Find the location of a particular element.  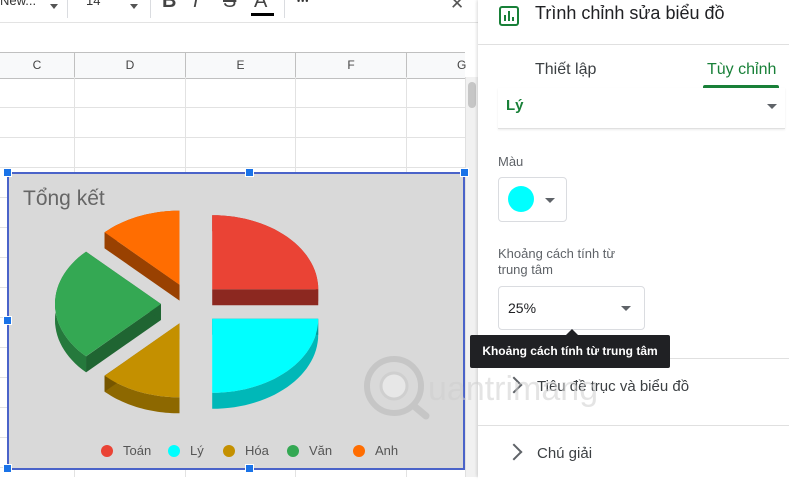

italic-button: I is located at coordinates (196, 6).